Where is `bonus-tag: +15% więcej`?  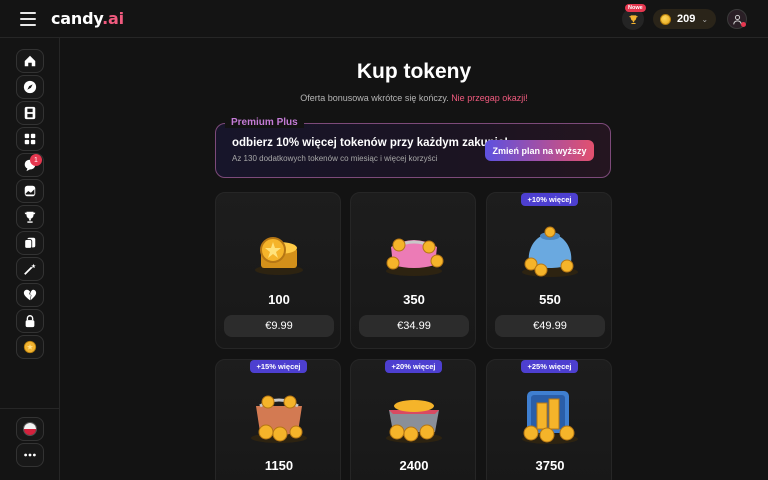
bonus-tag: +15% więcej is located at coordinates (278, 366).